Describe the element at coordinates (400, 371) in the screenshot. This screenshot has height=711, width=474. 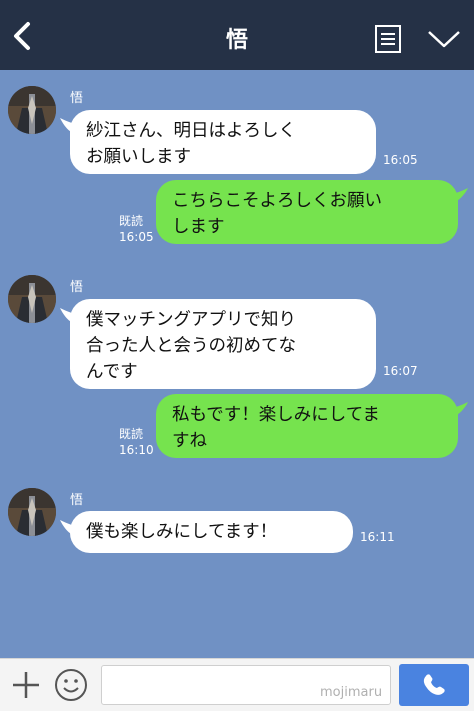
I see `message-time: 16:07` at that location.